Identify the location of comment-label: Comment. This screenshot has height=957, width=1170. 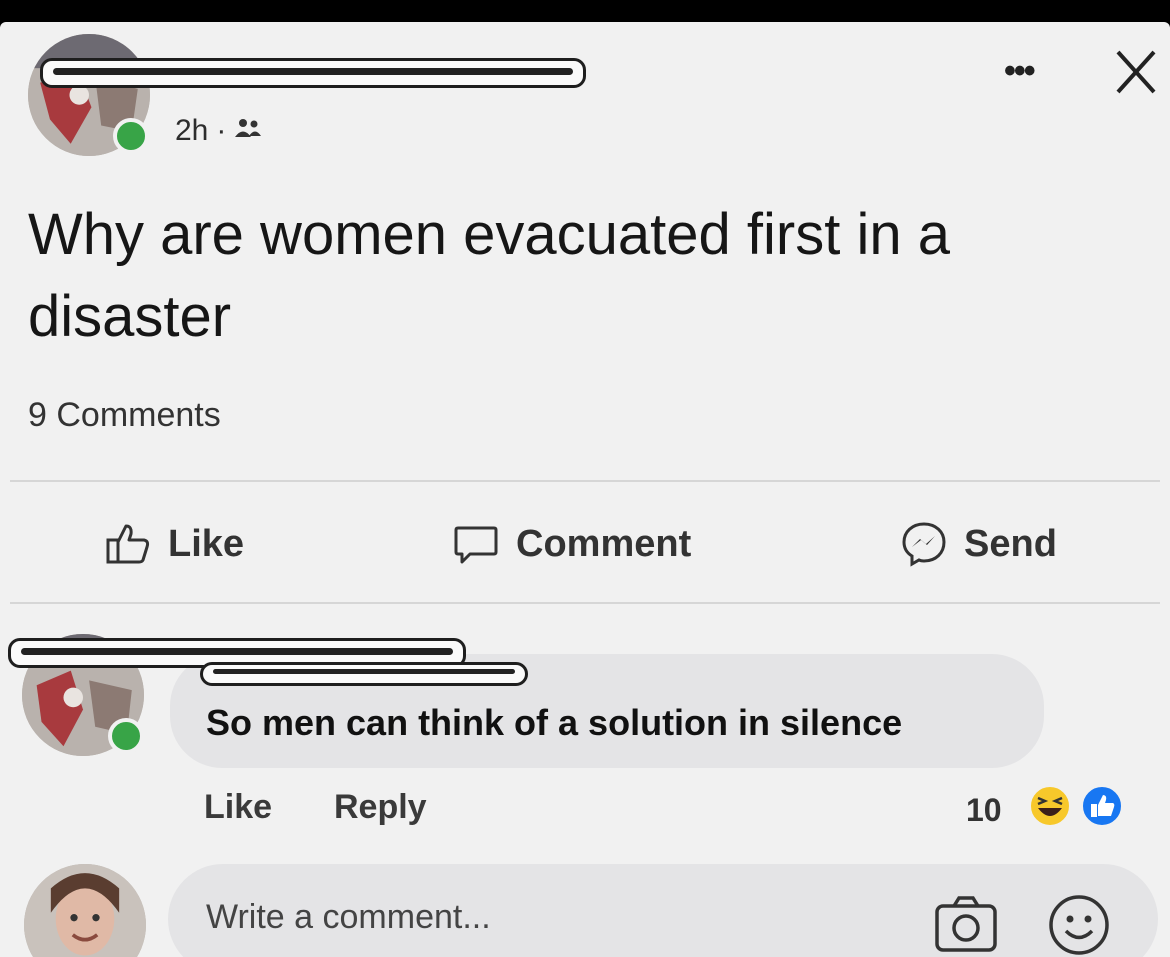
(604, 543).